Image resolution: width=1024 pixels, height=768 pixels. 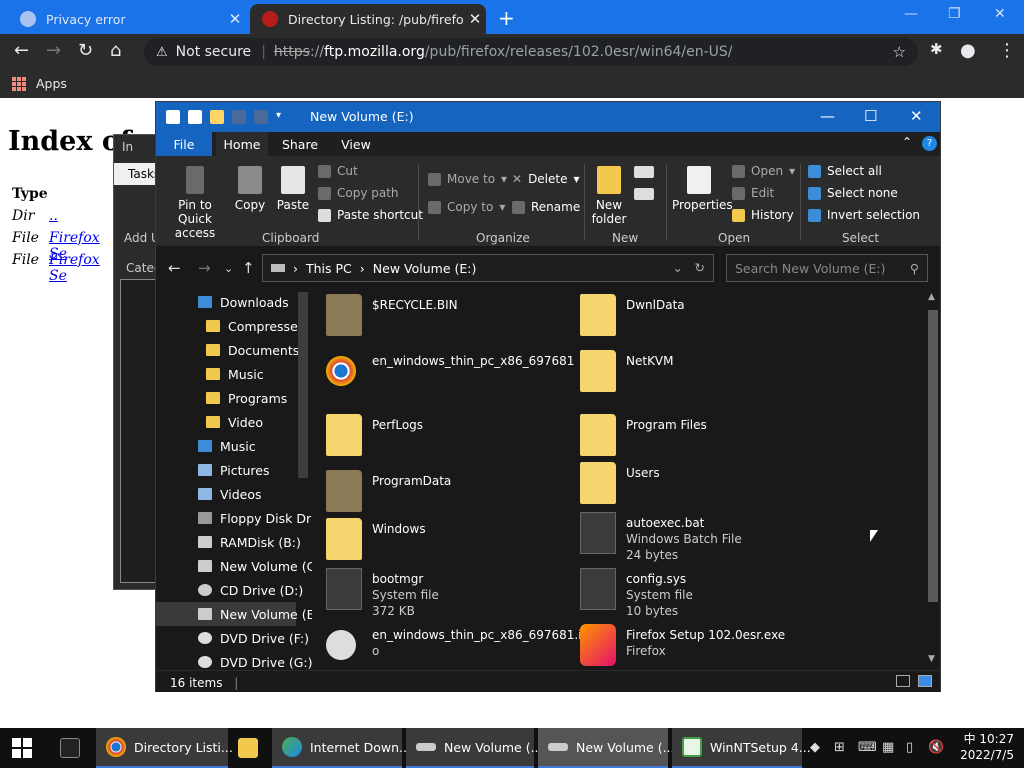 What do you see at coordinates (226, 374) in the screenshot?
I see `nav-item: Music` at bounding box center [226, 374].